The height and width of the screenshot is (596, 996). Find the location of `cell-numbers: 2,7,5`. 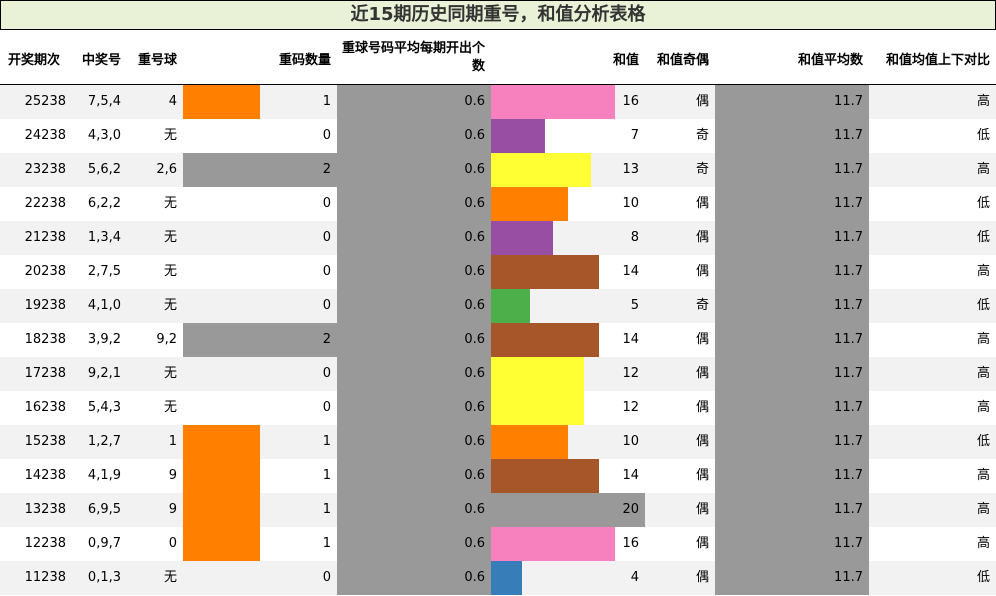

cell-numbers: 2,7,5 is located at coordinates (104, 271).